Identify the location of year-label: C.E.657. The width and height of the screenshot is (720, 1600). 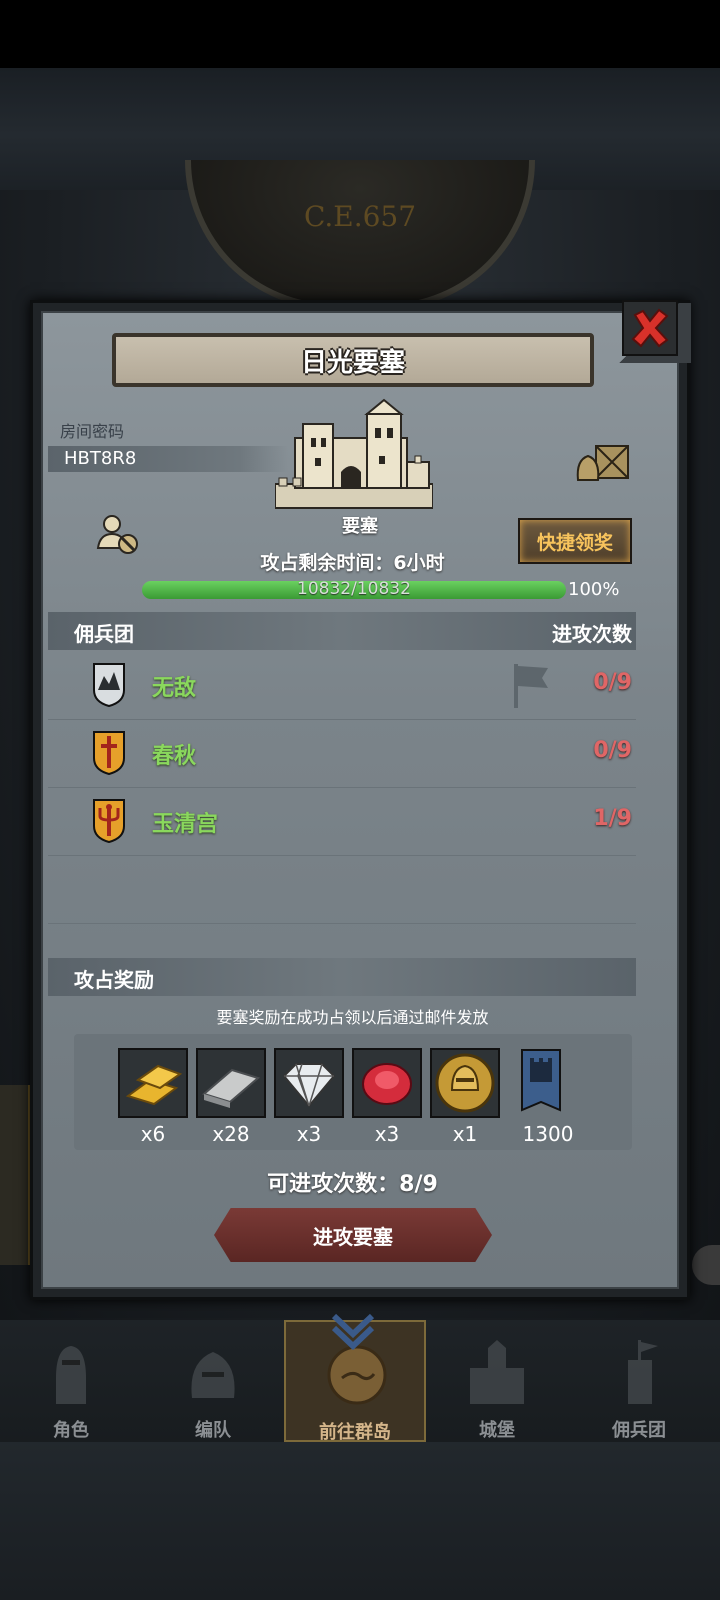
(360, 216).